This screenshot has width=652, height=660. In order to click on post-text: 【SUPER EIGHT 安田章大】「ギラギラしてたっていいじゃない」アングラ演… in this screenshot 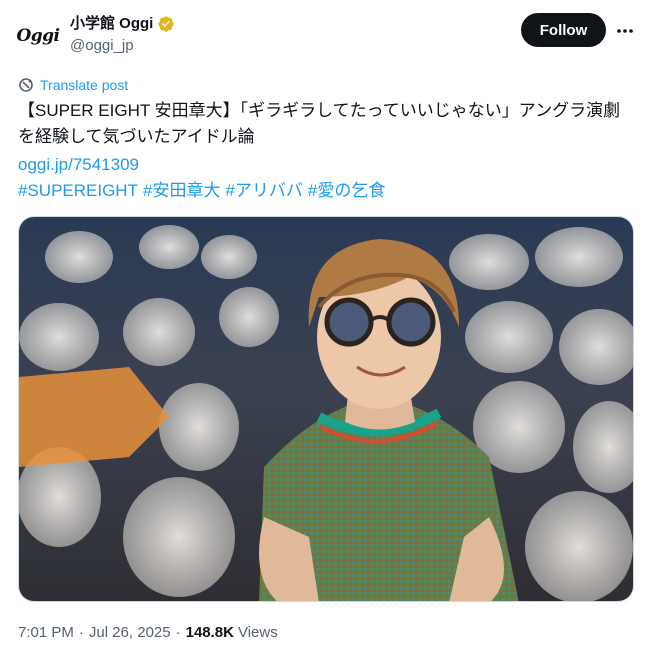, I will do `click(319, 123)`.